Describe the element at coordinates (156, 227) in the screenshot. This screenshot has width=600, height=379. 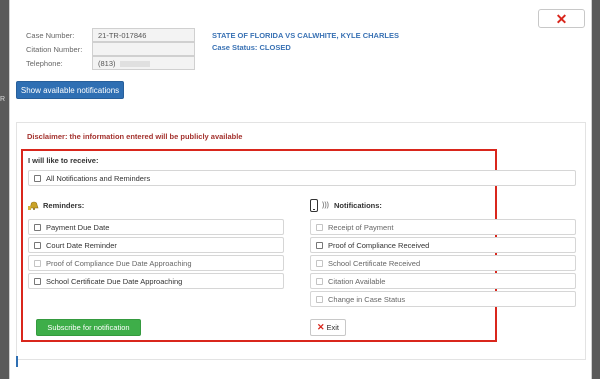
I see `reminder-option-payment-due: Payment Due Date` at that location.